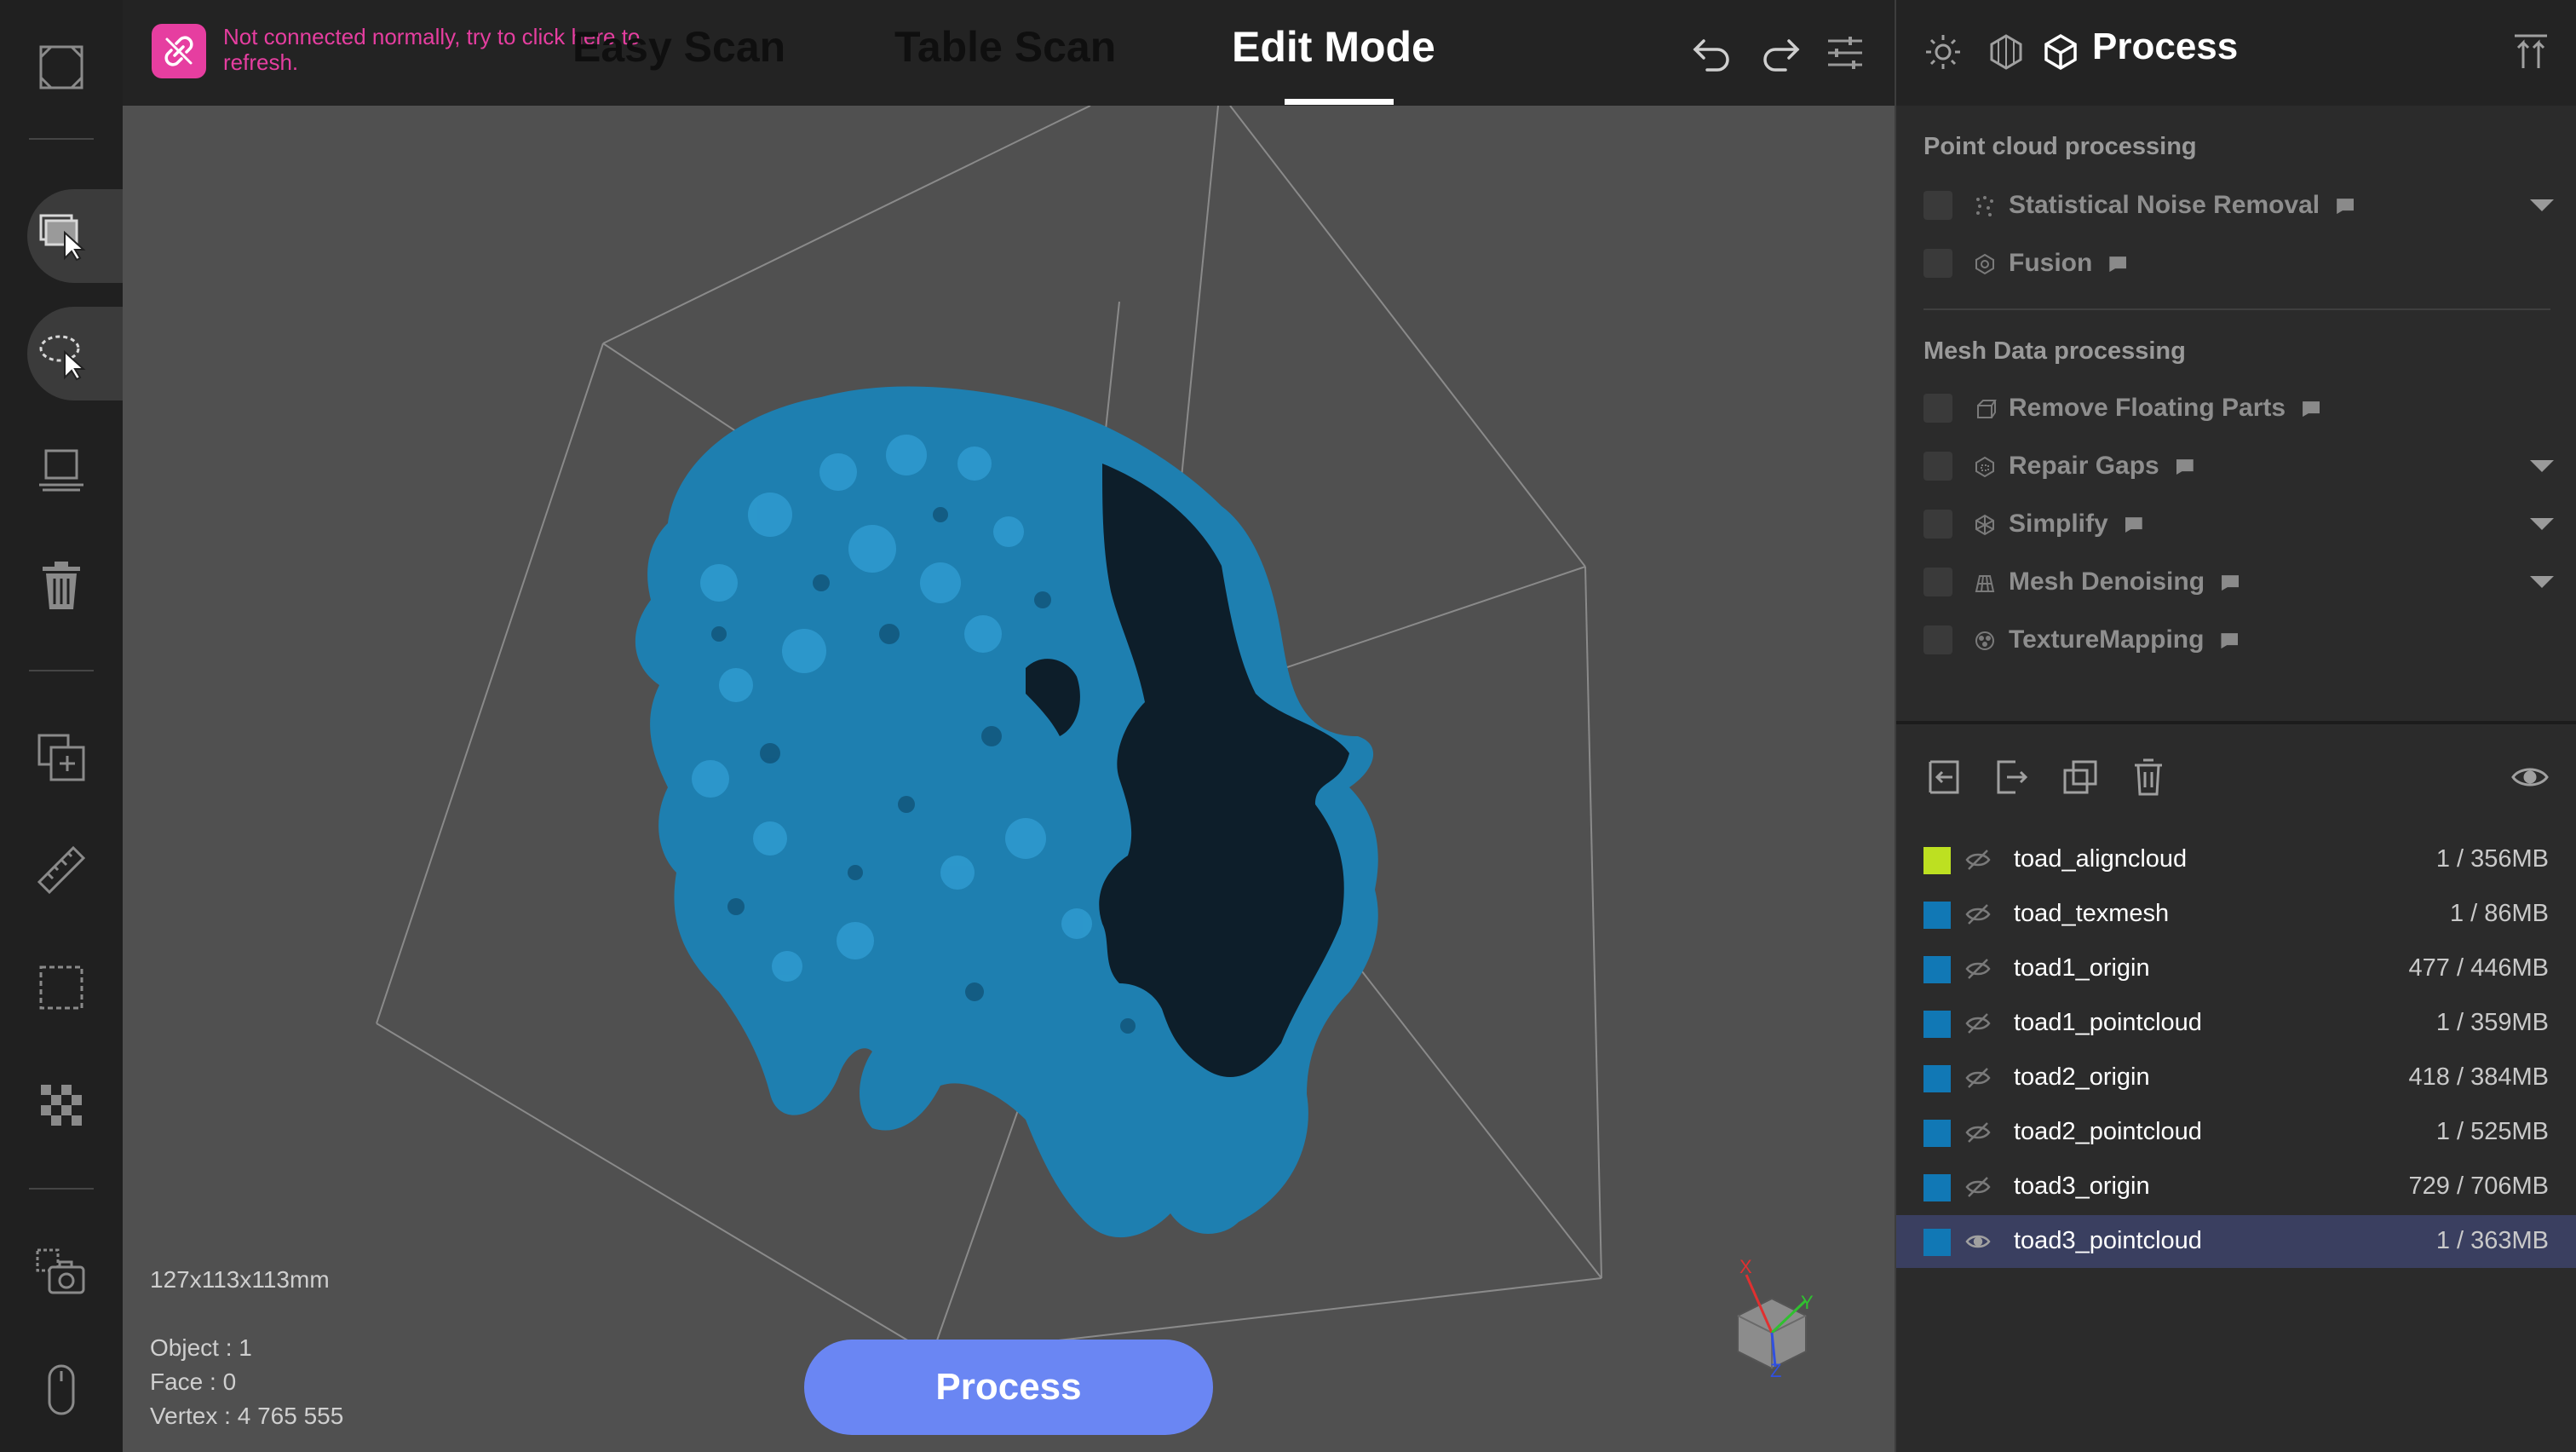 The width and height of the screenshot is (2576, 1452). I want to click on process-item-repair-gaps: Repair Gaps, so click(2238, 467).